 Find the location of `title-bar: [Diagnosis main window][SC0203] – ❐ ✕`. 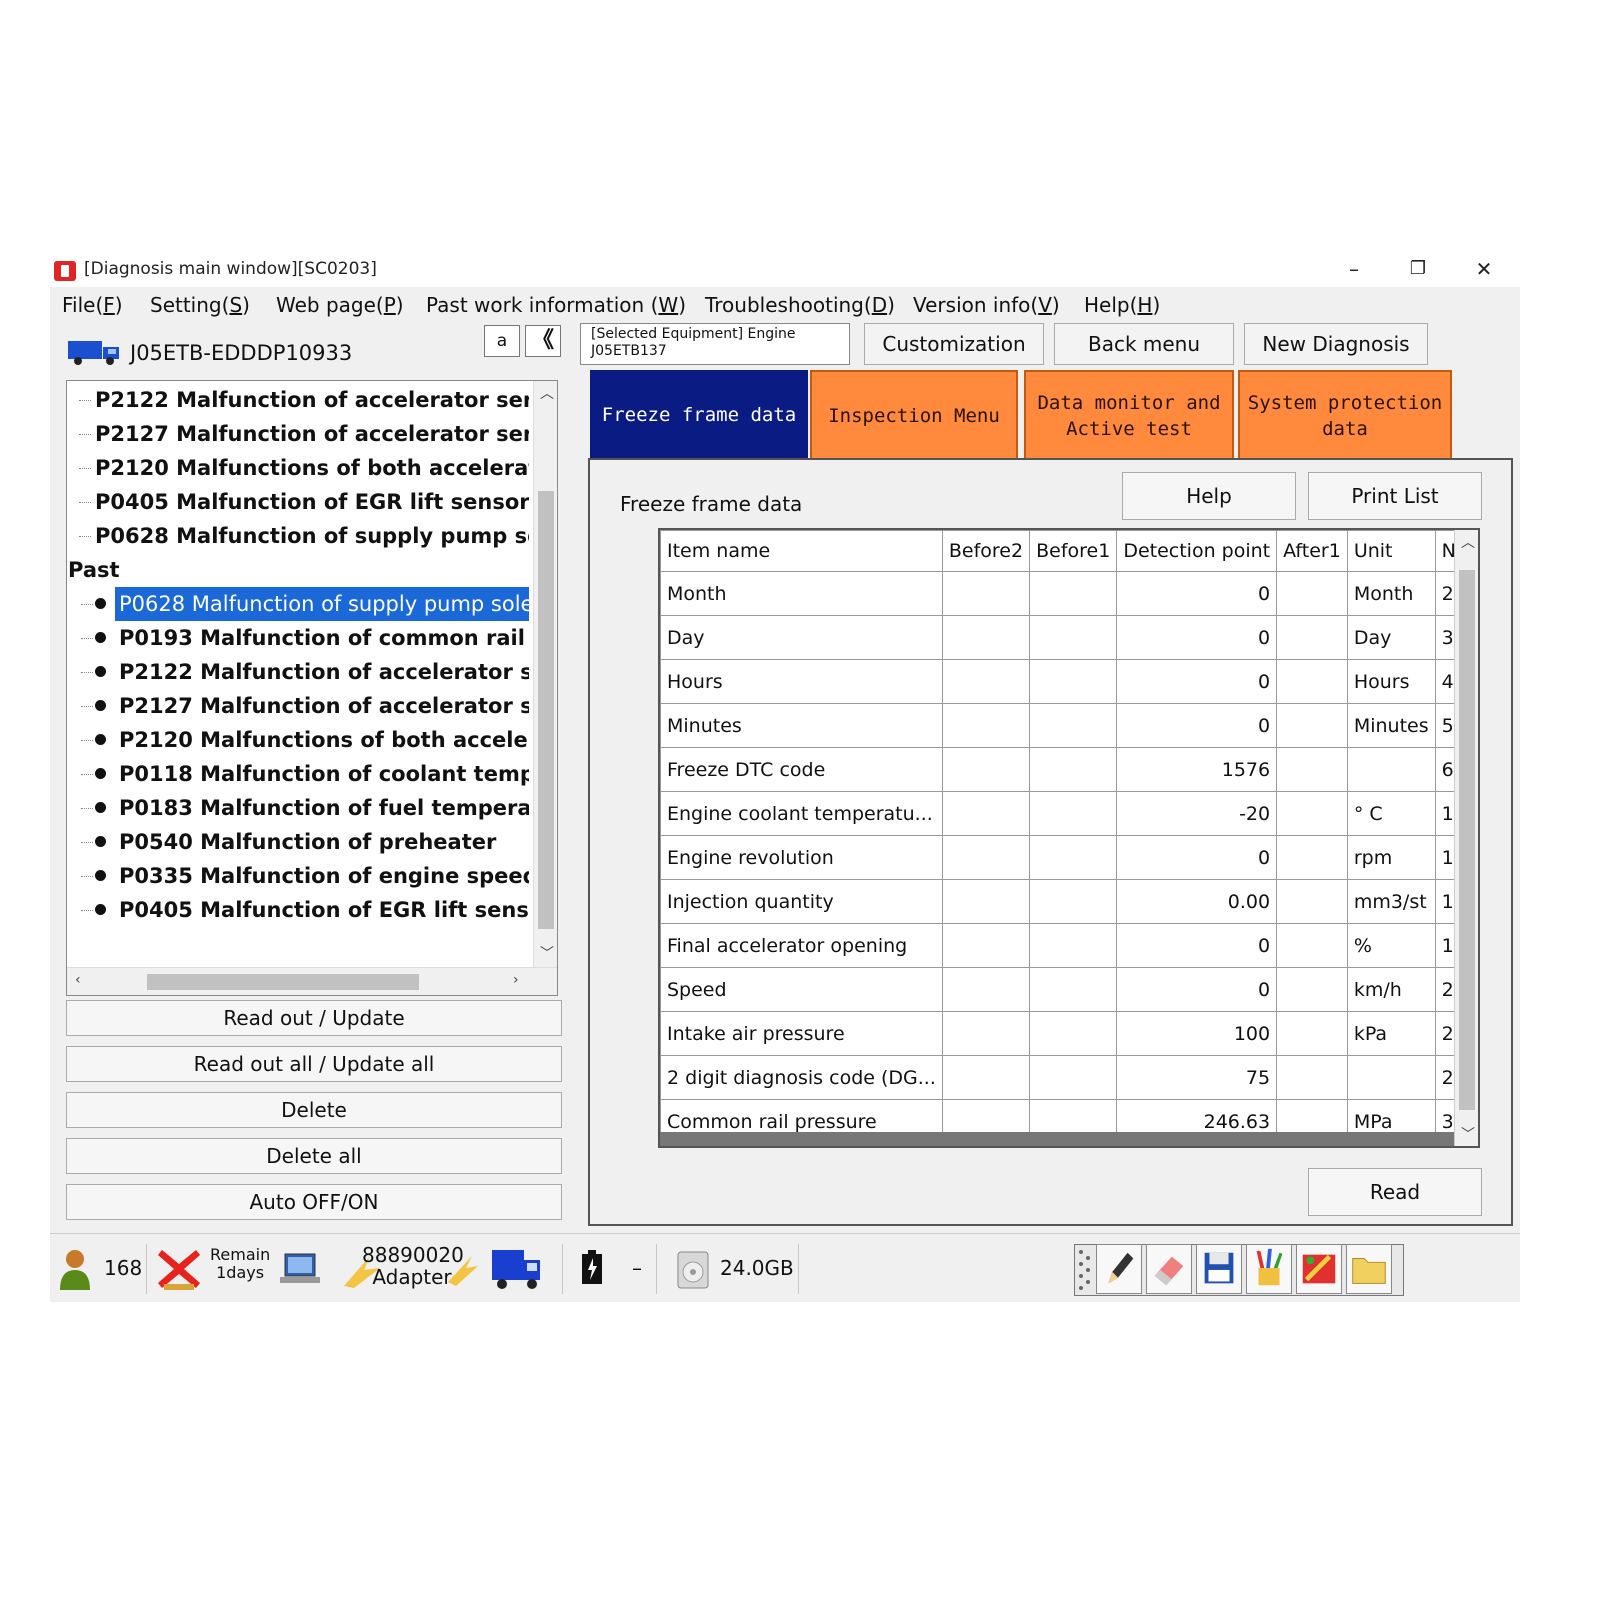

title-bar: [Diagnosis main window][SC0203] – ❐ ✕ is located at coordinates (785, 271).